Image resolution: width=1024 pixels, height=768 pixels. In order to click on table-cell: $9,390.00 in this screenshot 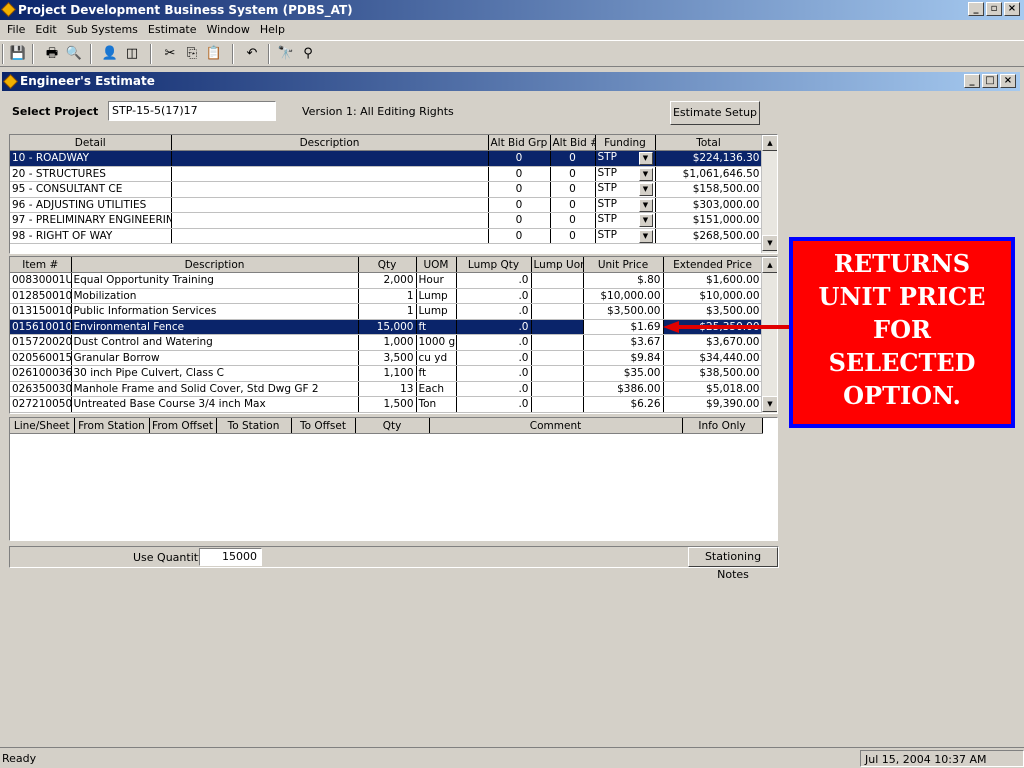, I will do `click(713, 404)`.